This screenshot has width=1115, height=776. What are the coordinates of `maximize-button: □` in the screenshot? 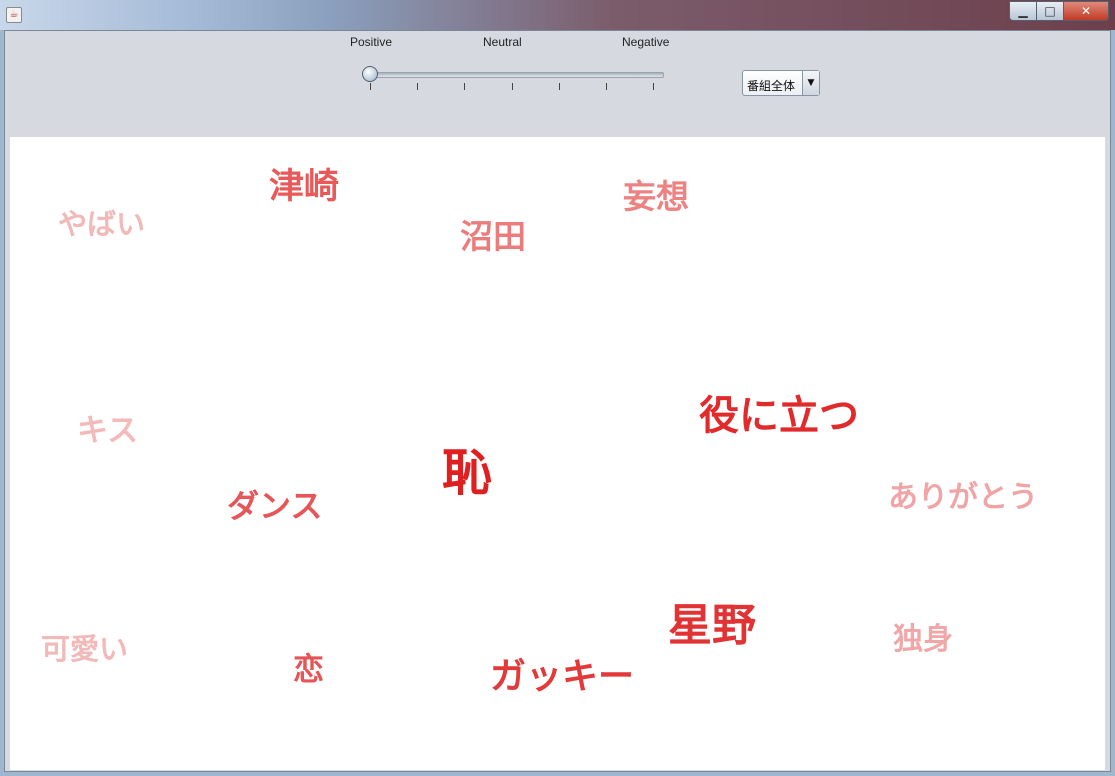 It's located at (1050, 11).